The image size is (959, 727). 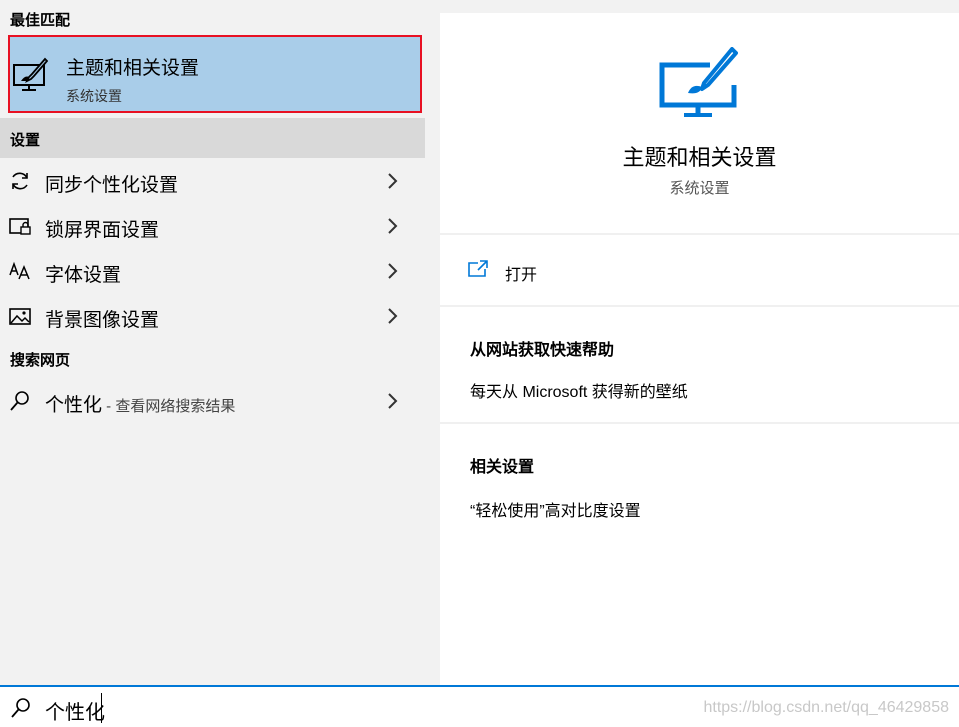 What do you see at coordinates (699, 188) in the screenshot?
I see `preview-subtitle: 系统设置` at bounding box center [699, 188].